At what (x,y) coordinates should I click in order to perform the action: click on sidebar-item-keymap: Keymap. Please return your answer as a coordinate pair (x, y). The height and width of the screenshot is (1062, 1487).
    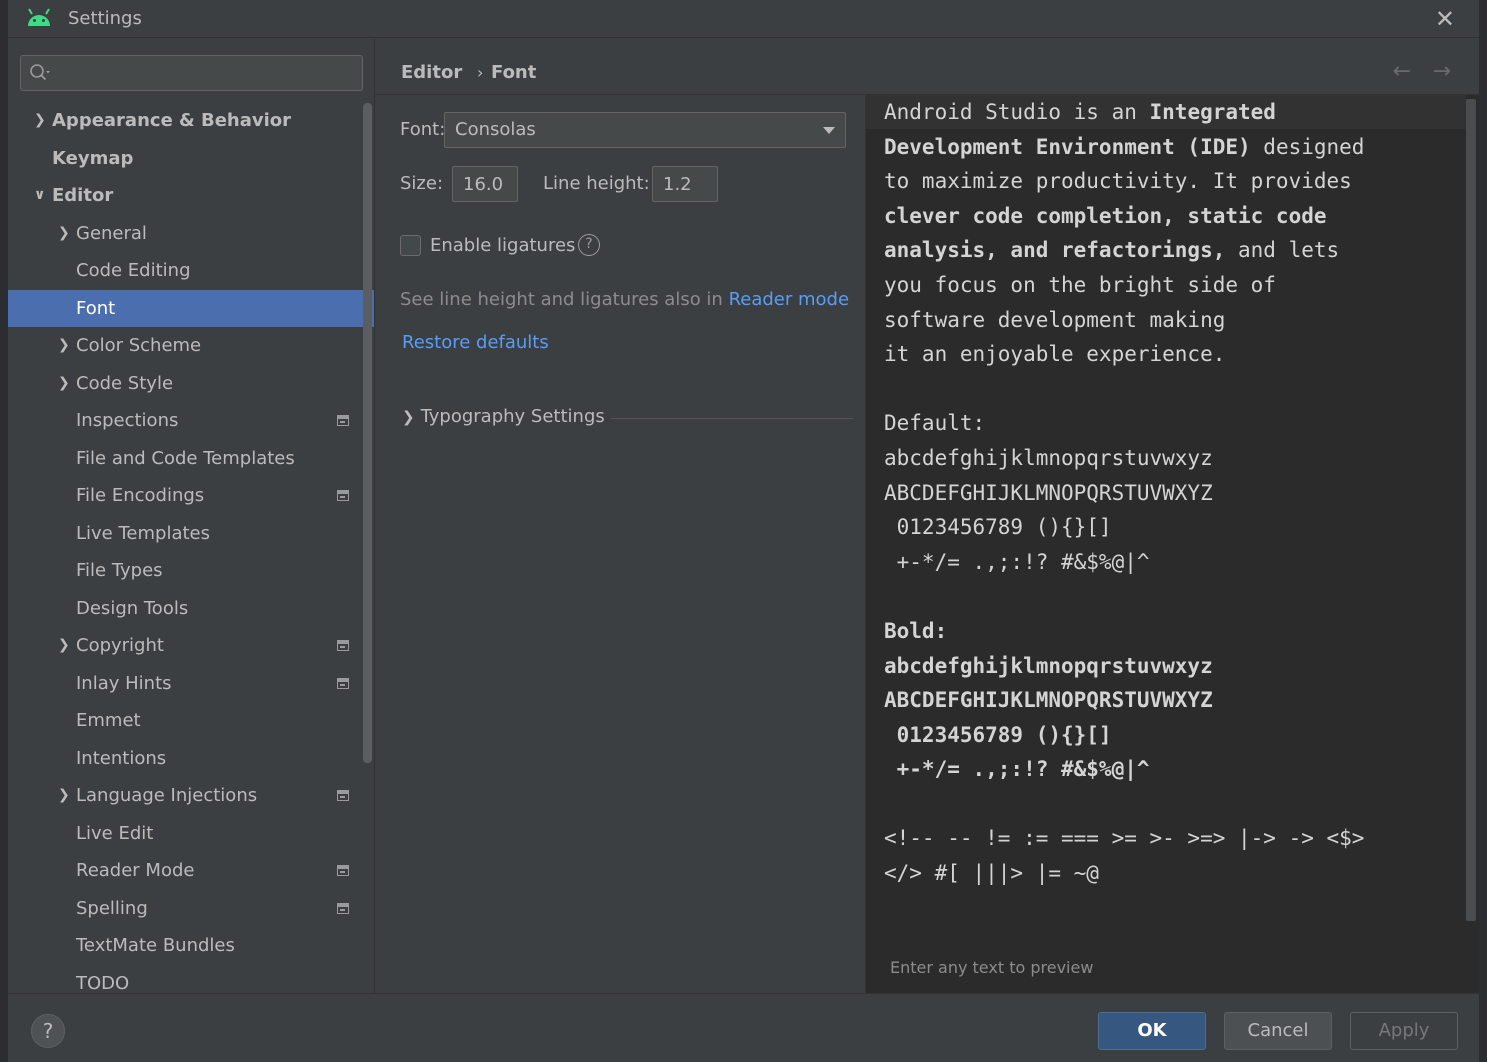
    Looking at the image, I should click on (191, 159).